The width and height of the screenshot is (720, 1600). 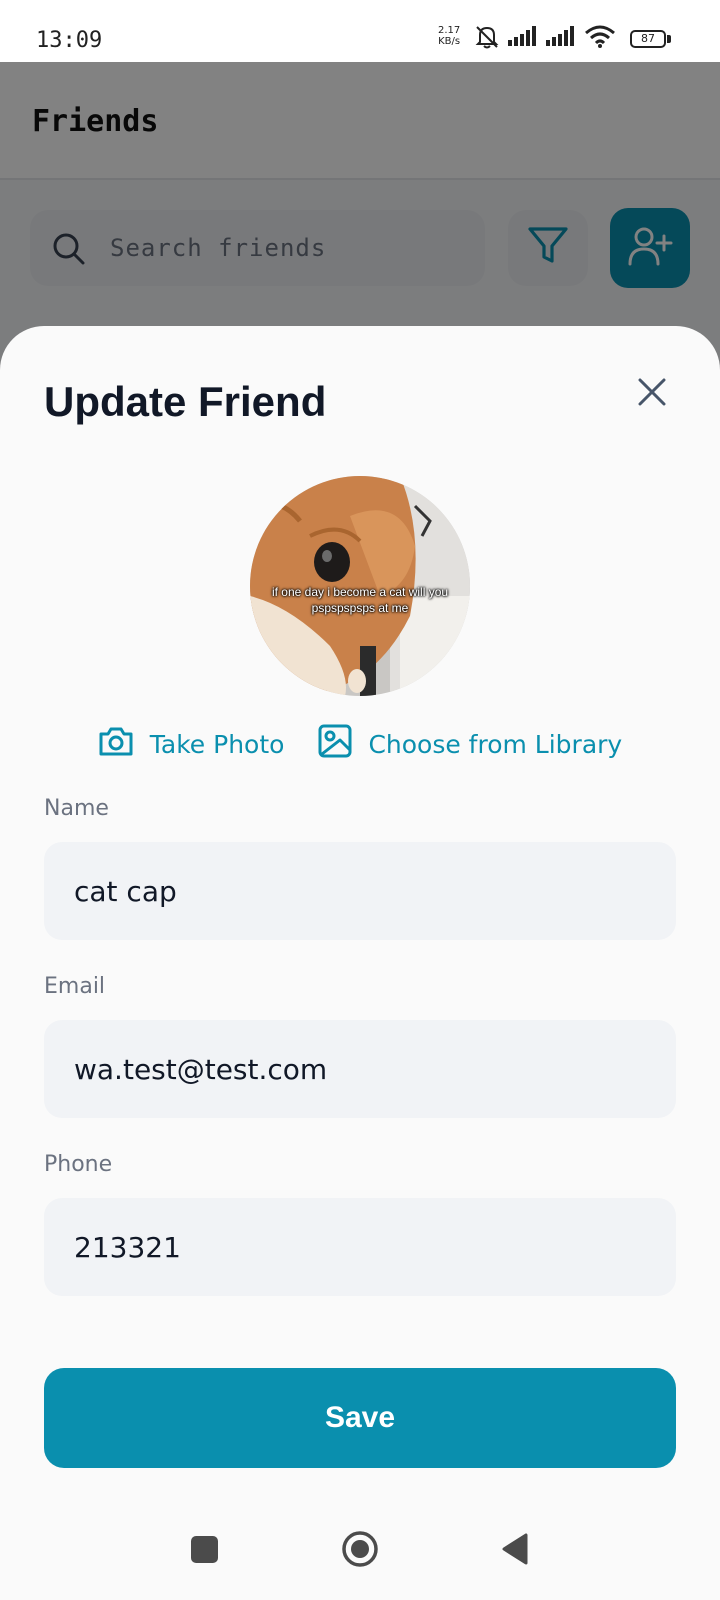 What do you see at coordinates (360, 1418) in the screenshot?
I see `save-button: Save` at bounding box center [360, 1418].